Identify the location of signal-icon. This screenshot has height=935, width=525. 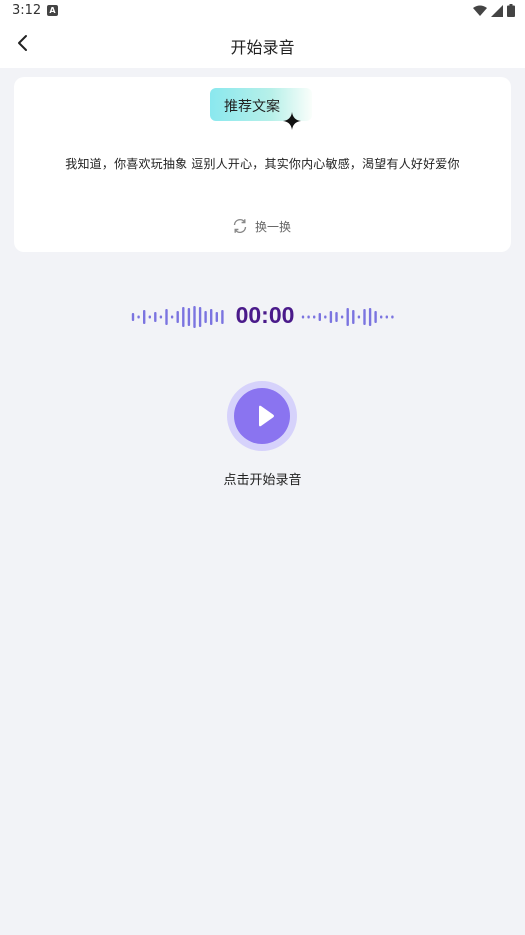
(497, 10).